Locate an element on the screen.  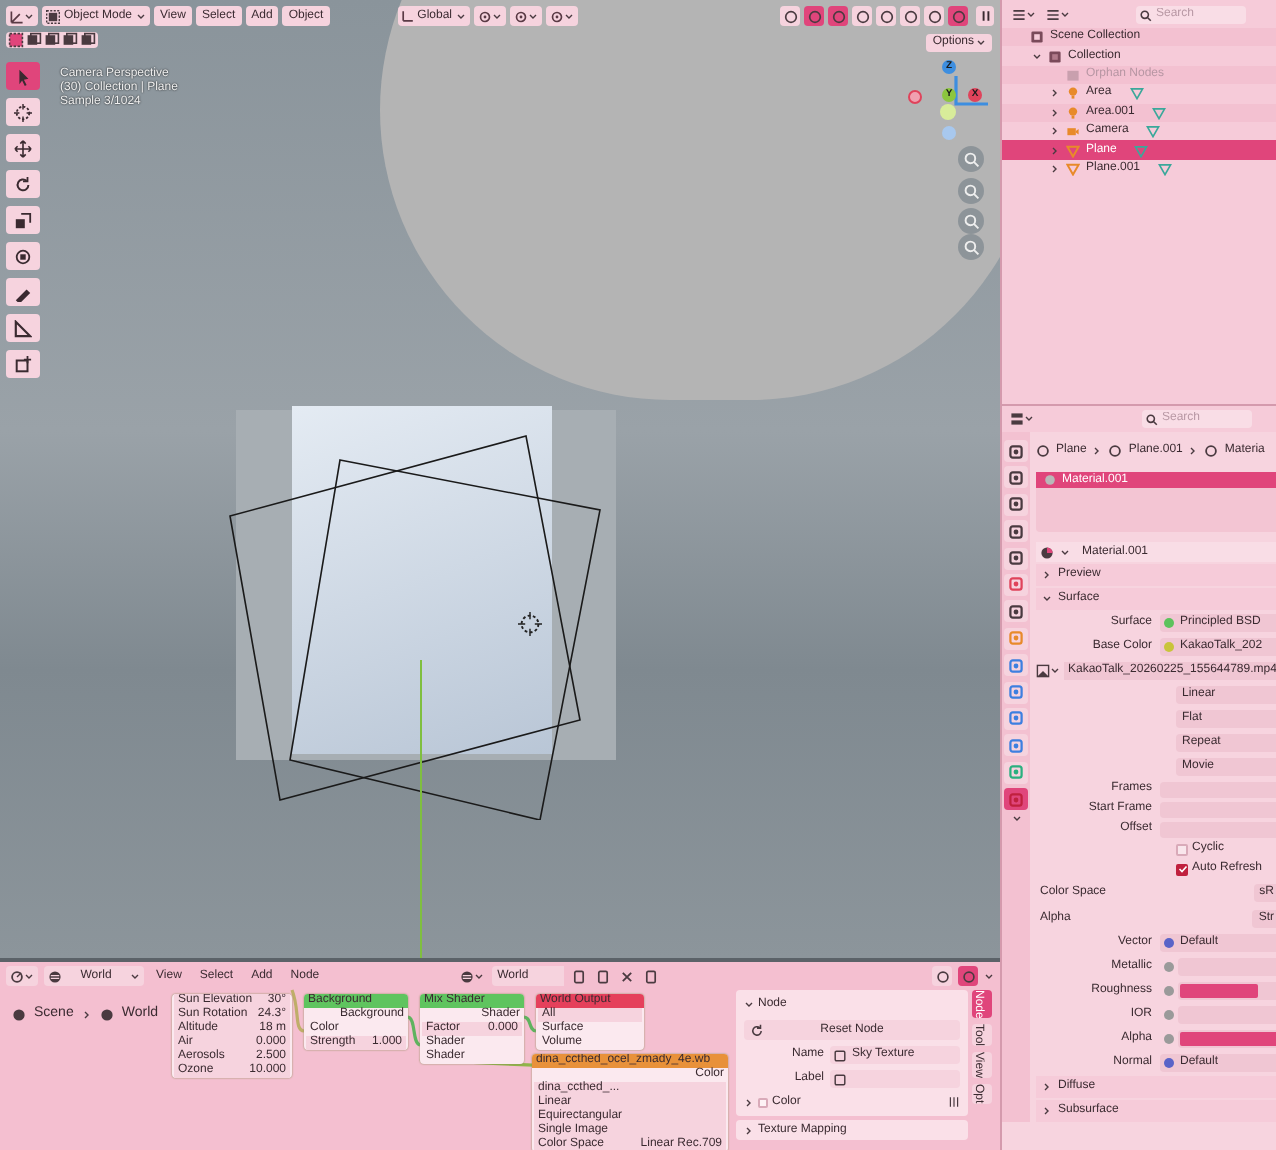
scale-icon is located at coordinates (23, 220).